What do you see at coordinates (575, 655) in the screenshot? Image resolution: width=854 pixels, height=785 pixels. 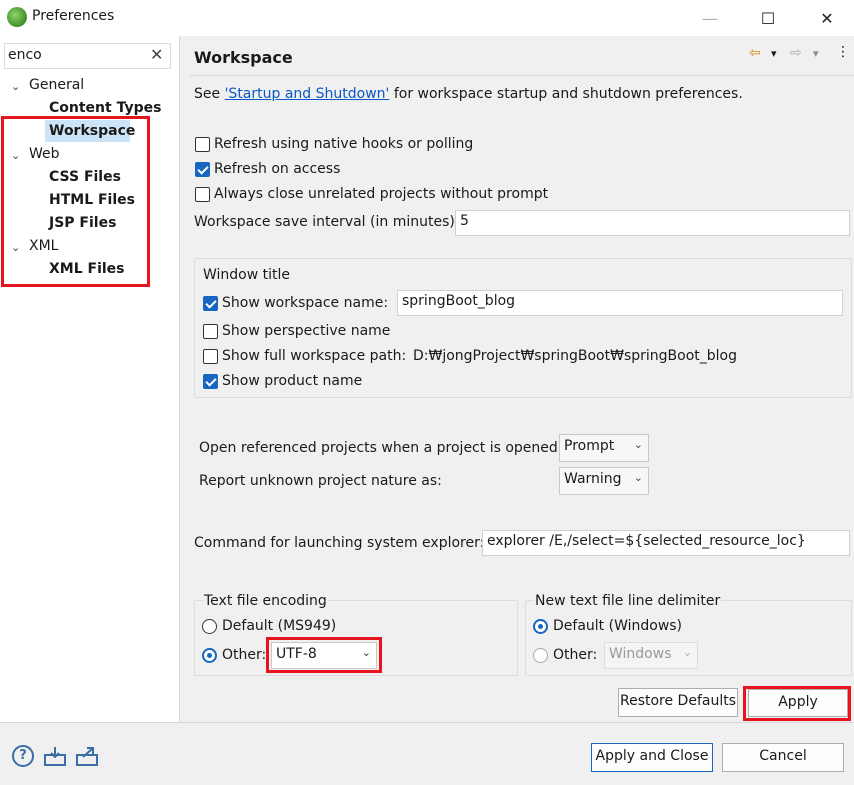 I see `delimiter-other-label: Other:` at bounding box center [575, 655].